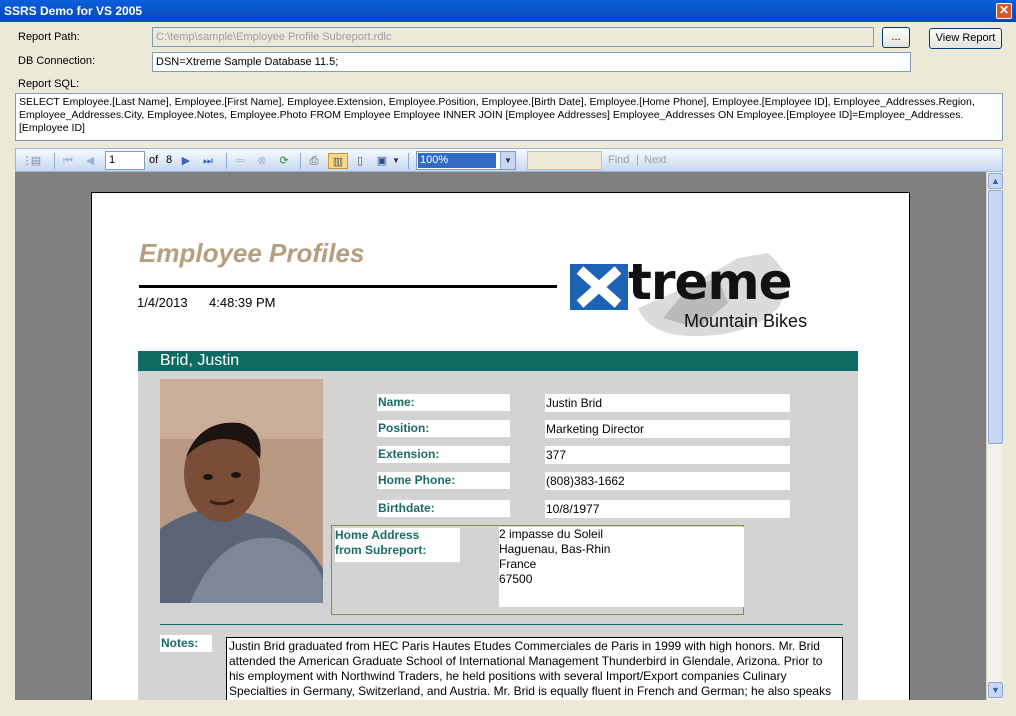 The width and height of the screenshot is (1016, 716). I want to click on window-bottom-edge, so click(508, 708).